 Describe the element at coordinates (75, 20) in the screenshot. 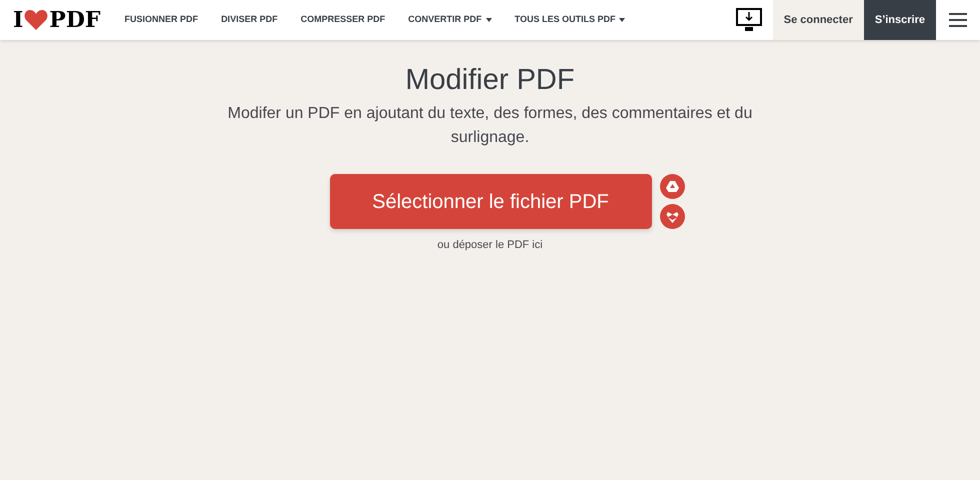

I see `logo-text: PDF` at that location.